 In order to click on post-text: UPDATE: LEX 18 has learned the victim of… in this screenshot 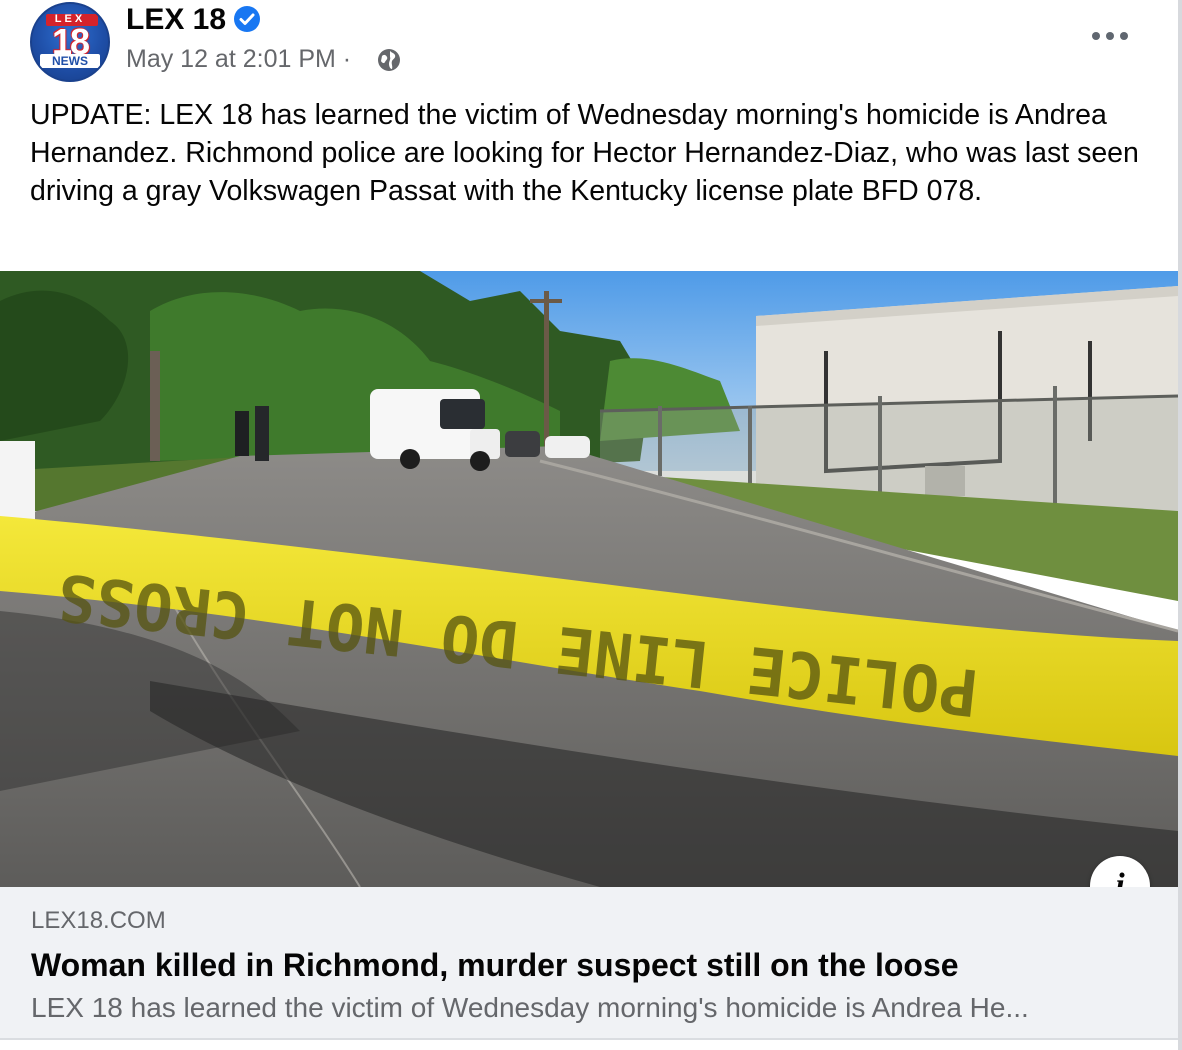, I will do `click(584, 153)`.